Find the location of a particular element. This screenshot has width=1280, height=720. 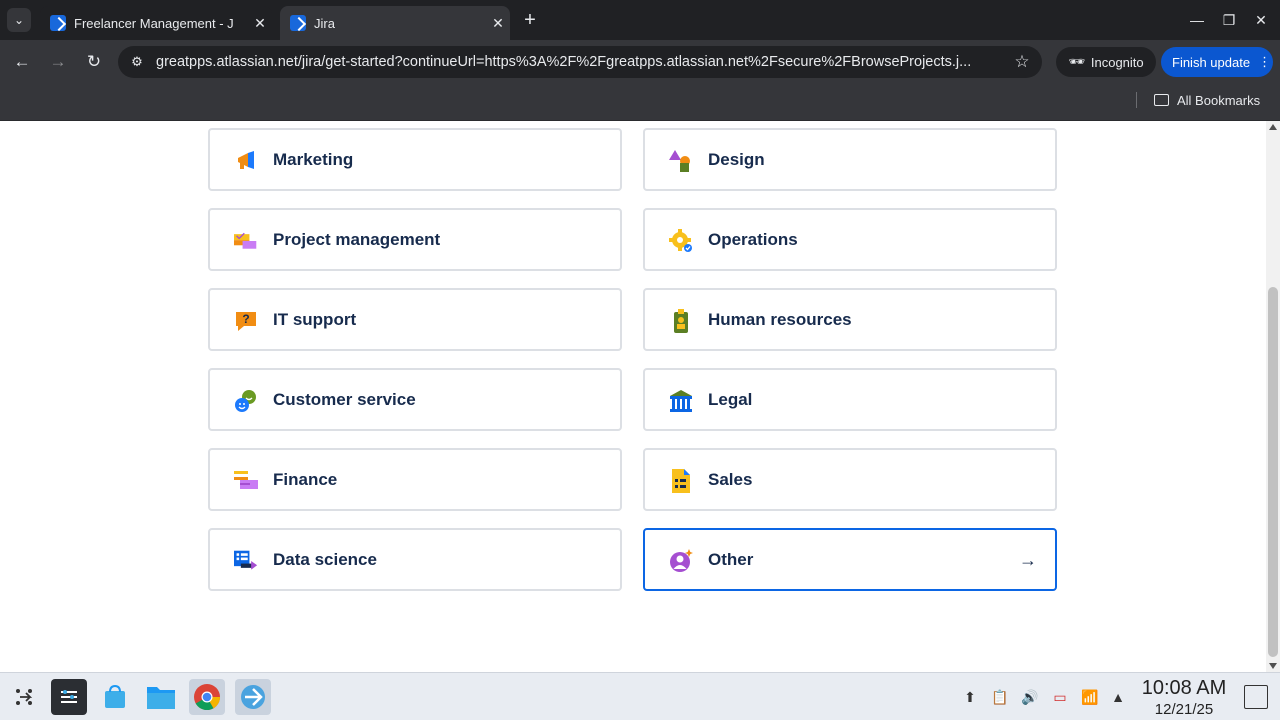

all-bookmarks-button: All Bookmarks is located at coordinates (1207, 100).